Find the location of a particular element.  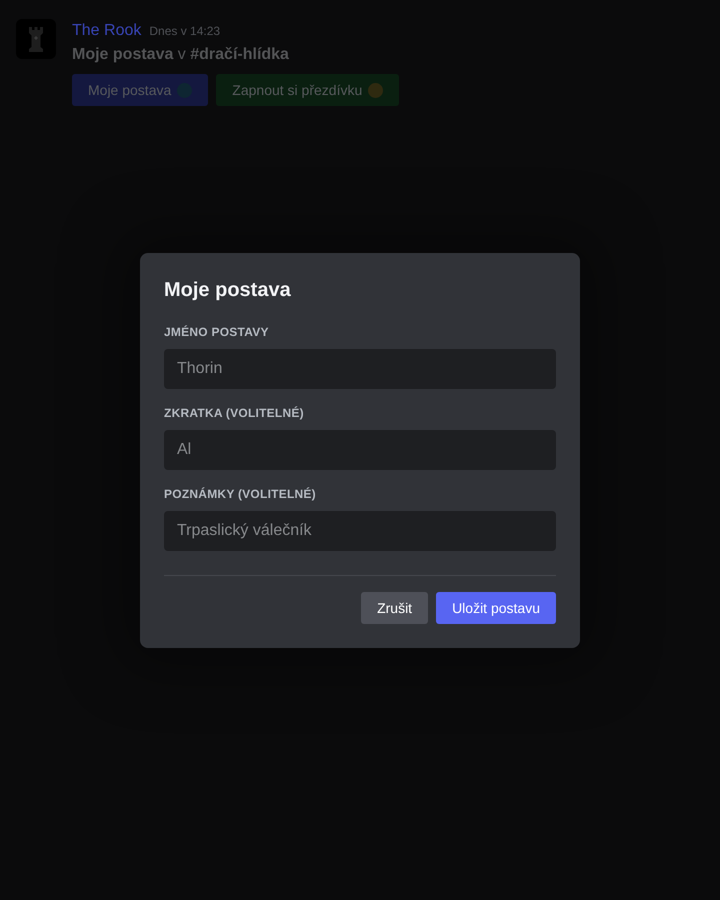

message-text: Moje postava v #dračí-hlídka is located at coordinates (181, 55).